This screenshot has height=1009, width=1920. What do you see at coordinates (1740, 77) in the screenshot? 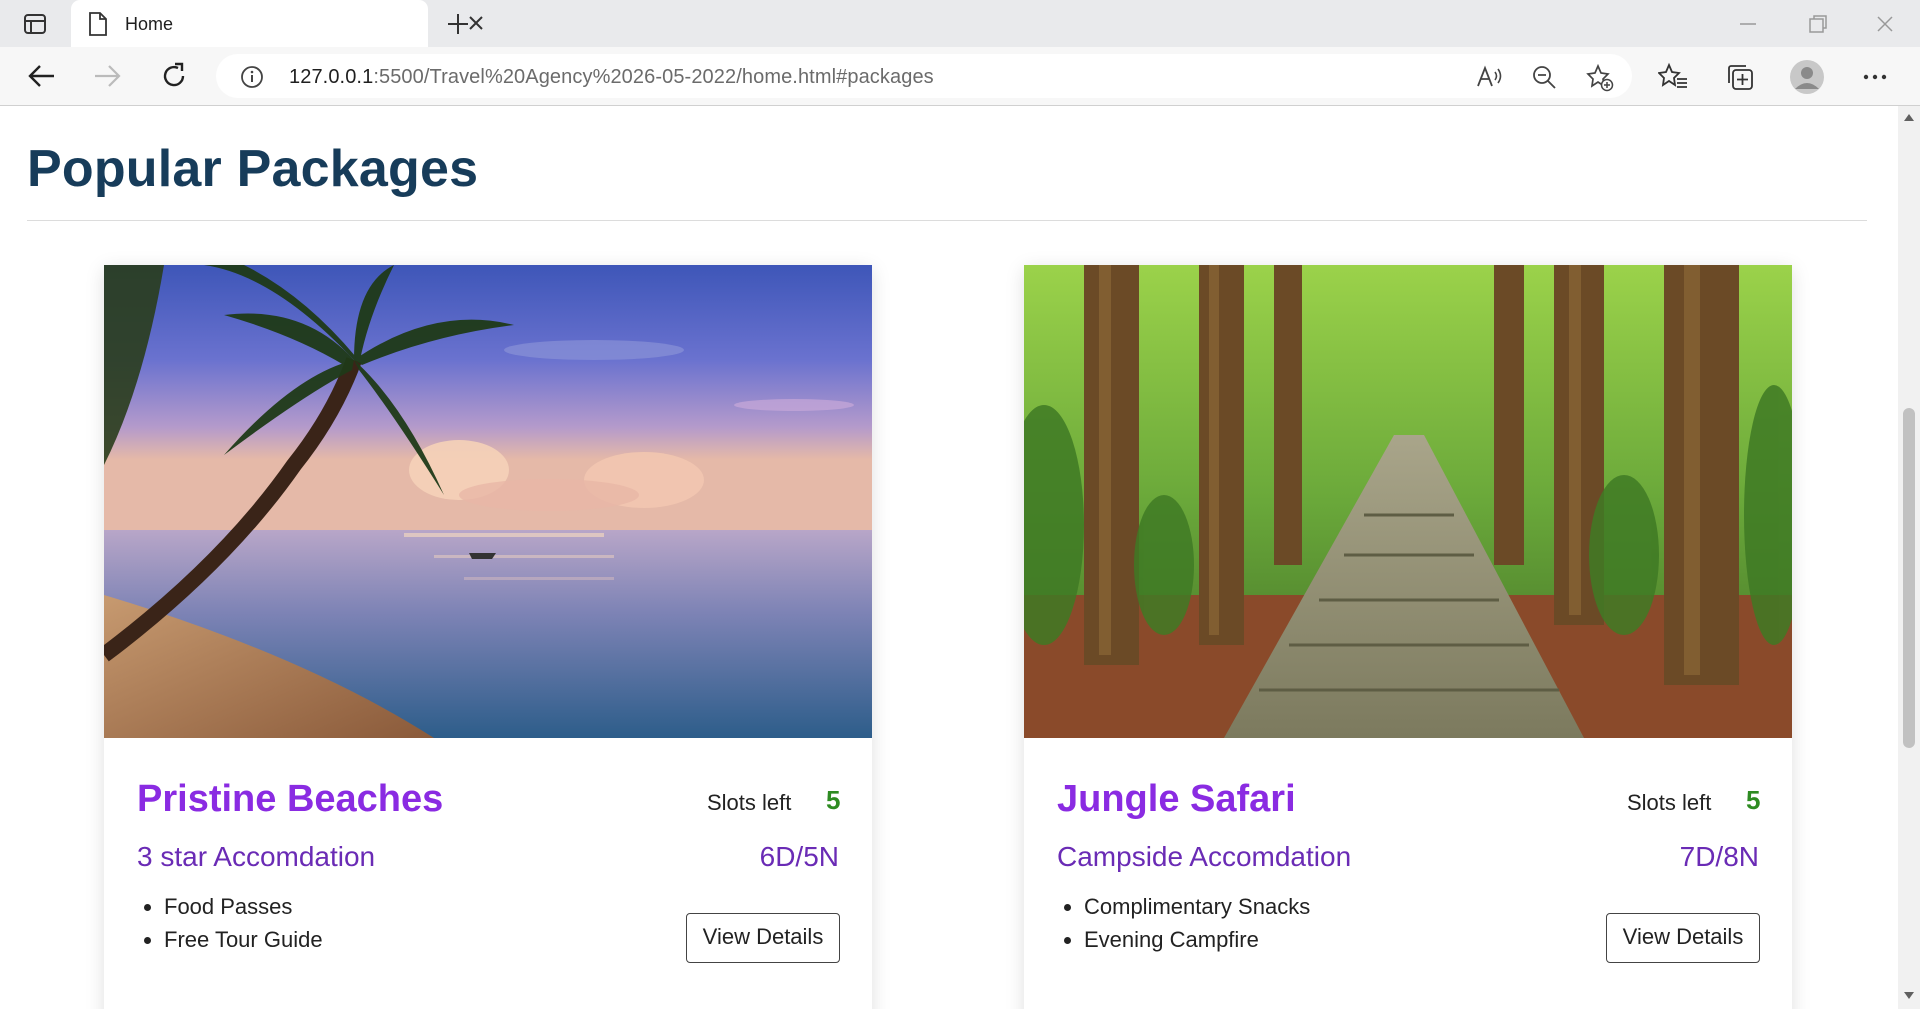
I see `collections-icon` at bounding box center [1740, 77].